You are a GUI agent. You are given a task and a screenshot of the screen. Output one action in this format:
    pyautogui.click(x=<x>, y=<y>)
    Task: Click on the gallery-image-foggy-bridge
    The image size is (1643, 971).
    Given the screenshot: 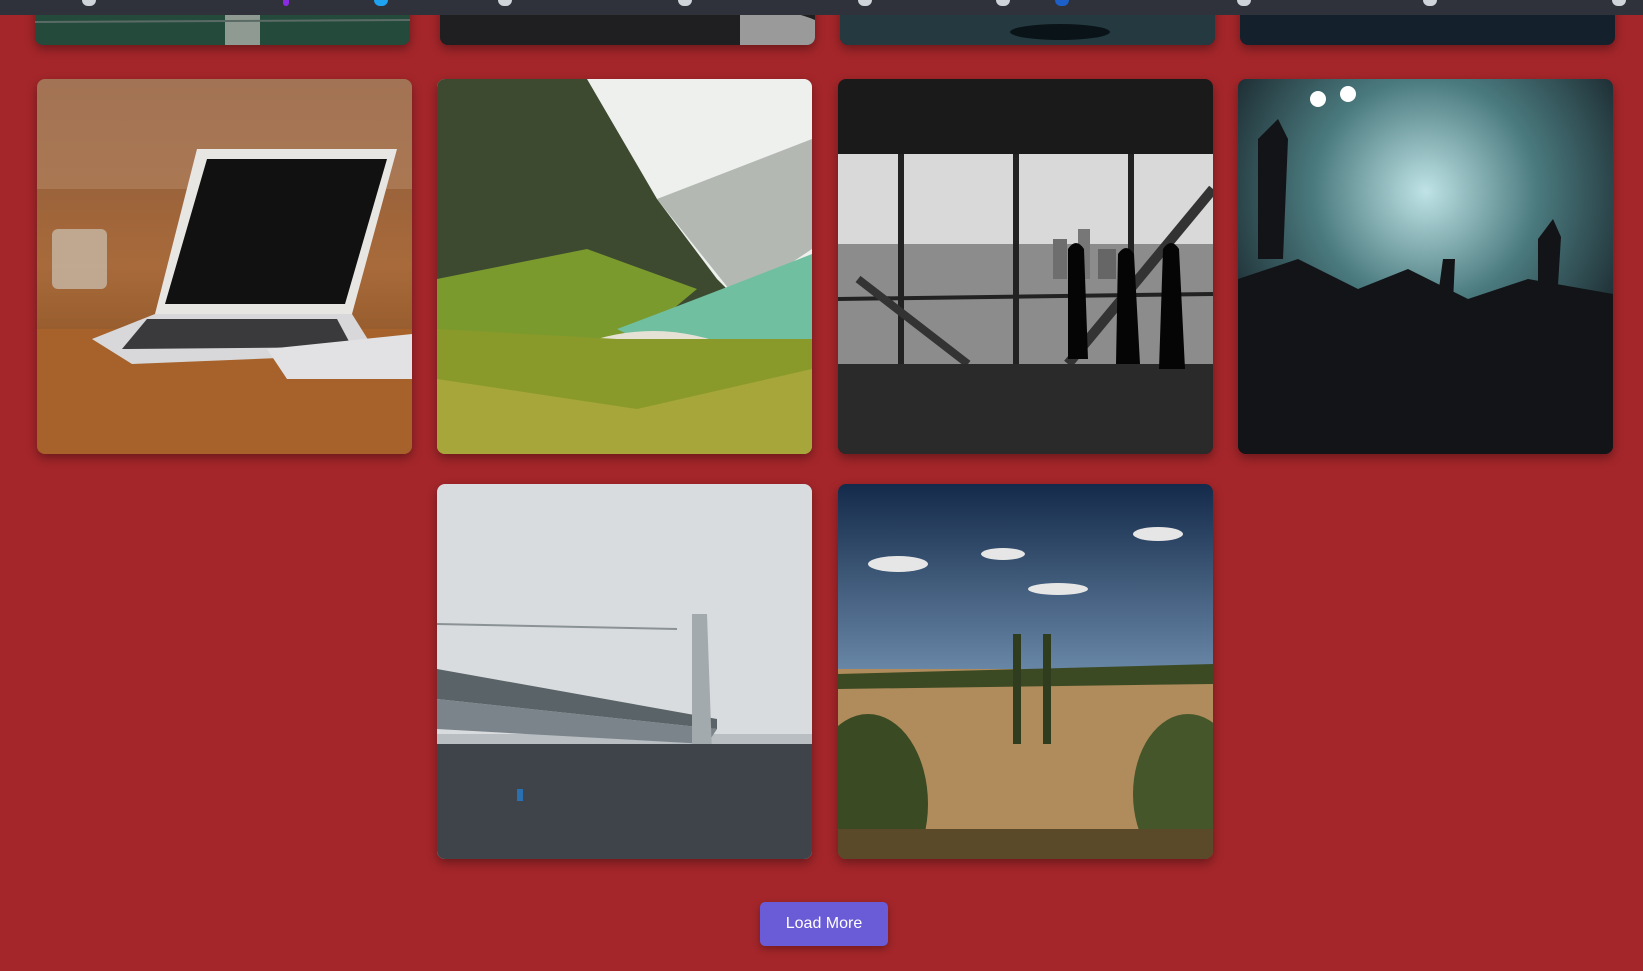 What is the action you would take?
    pyautogui.click(x=624, y=671)
    